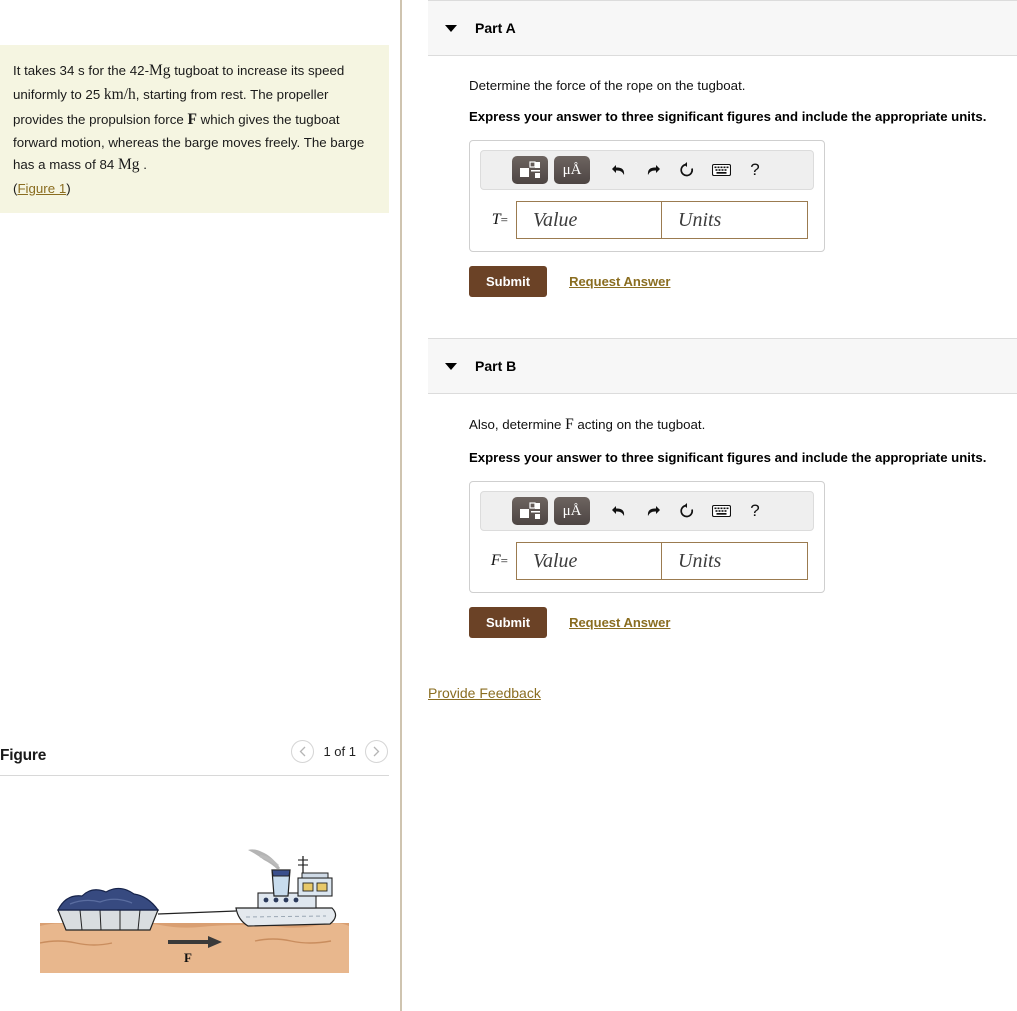 The image size is (1017, 1011). Describe the element at coordinates (647, 537) in the screenshot. I see `part-b-answer-widget: μÅ ? F= Value Units` at that location.